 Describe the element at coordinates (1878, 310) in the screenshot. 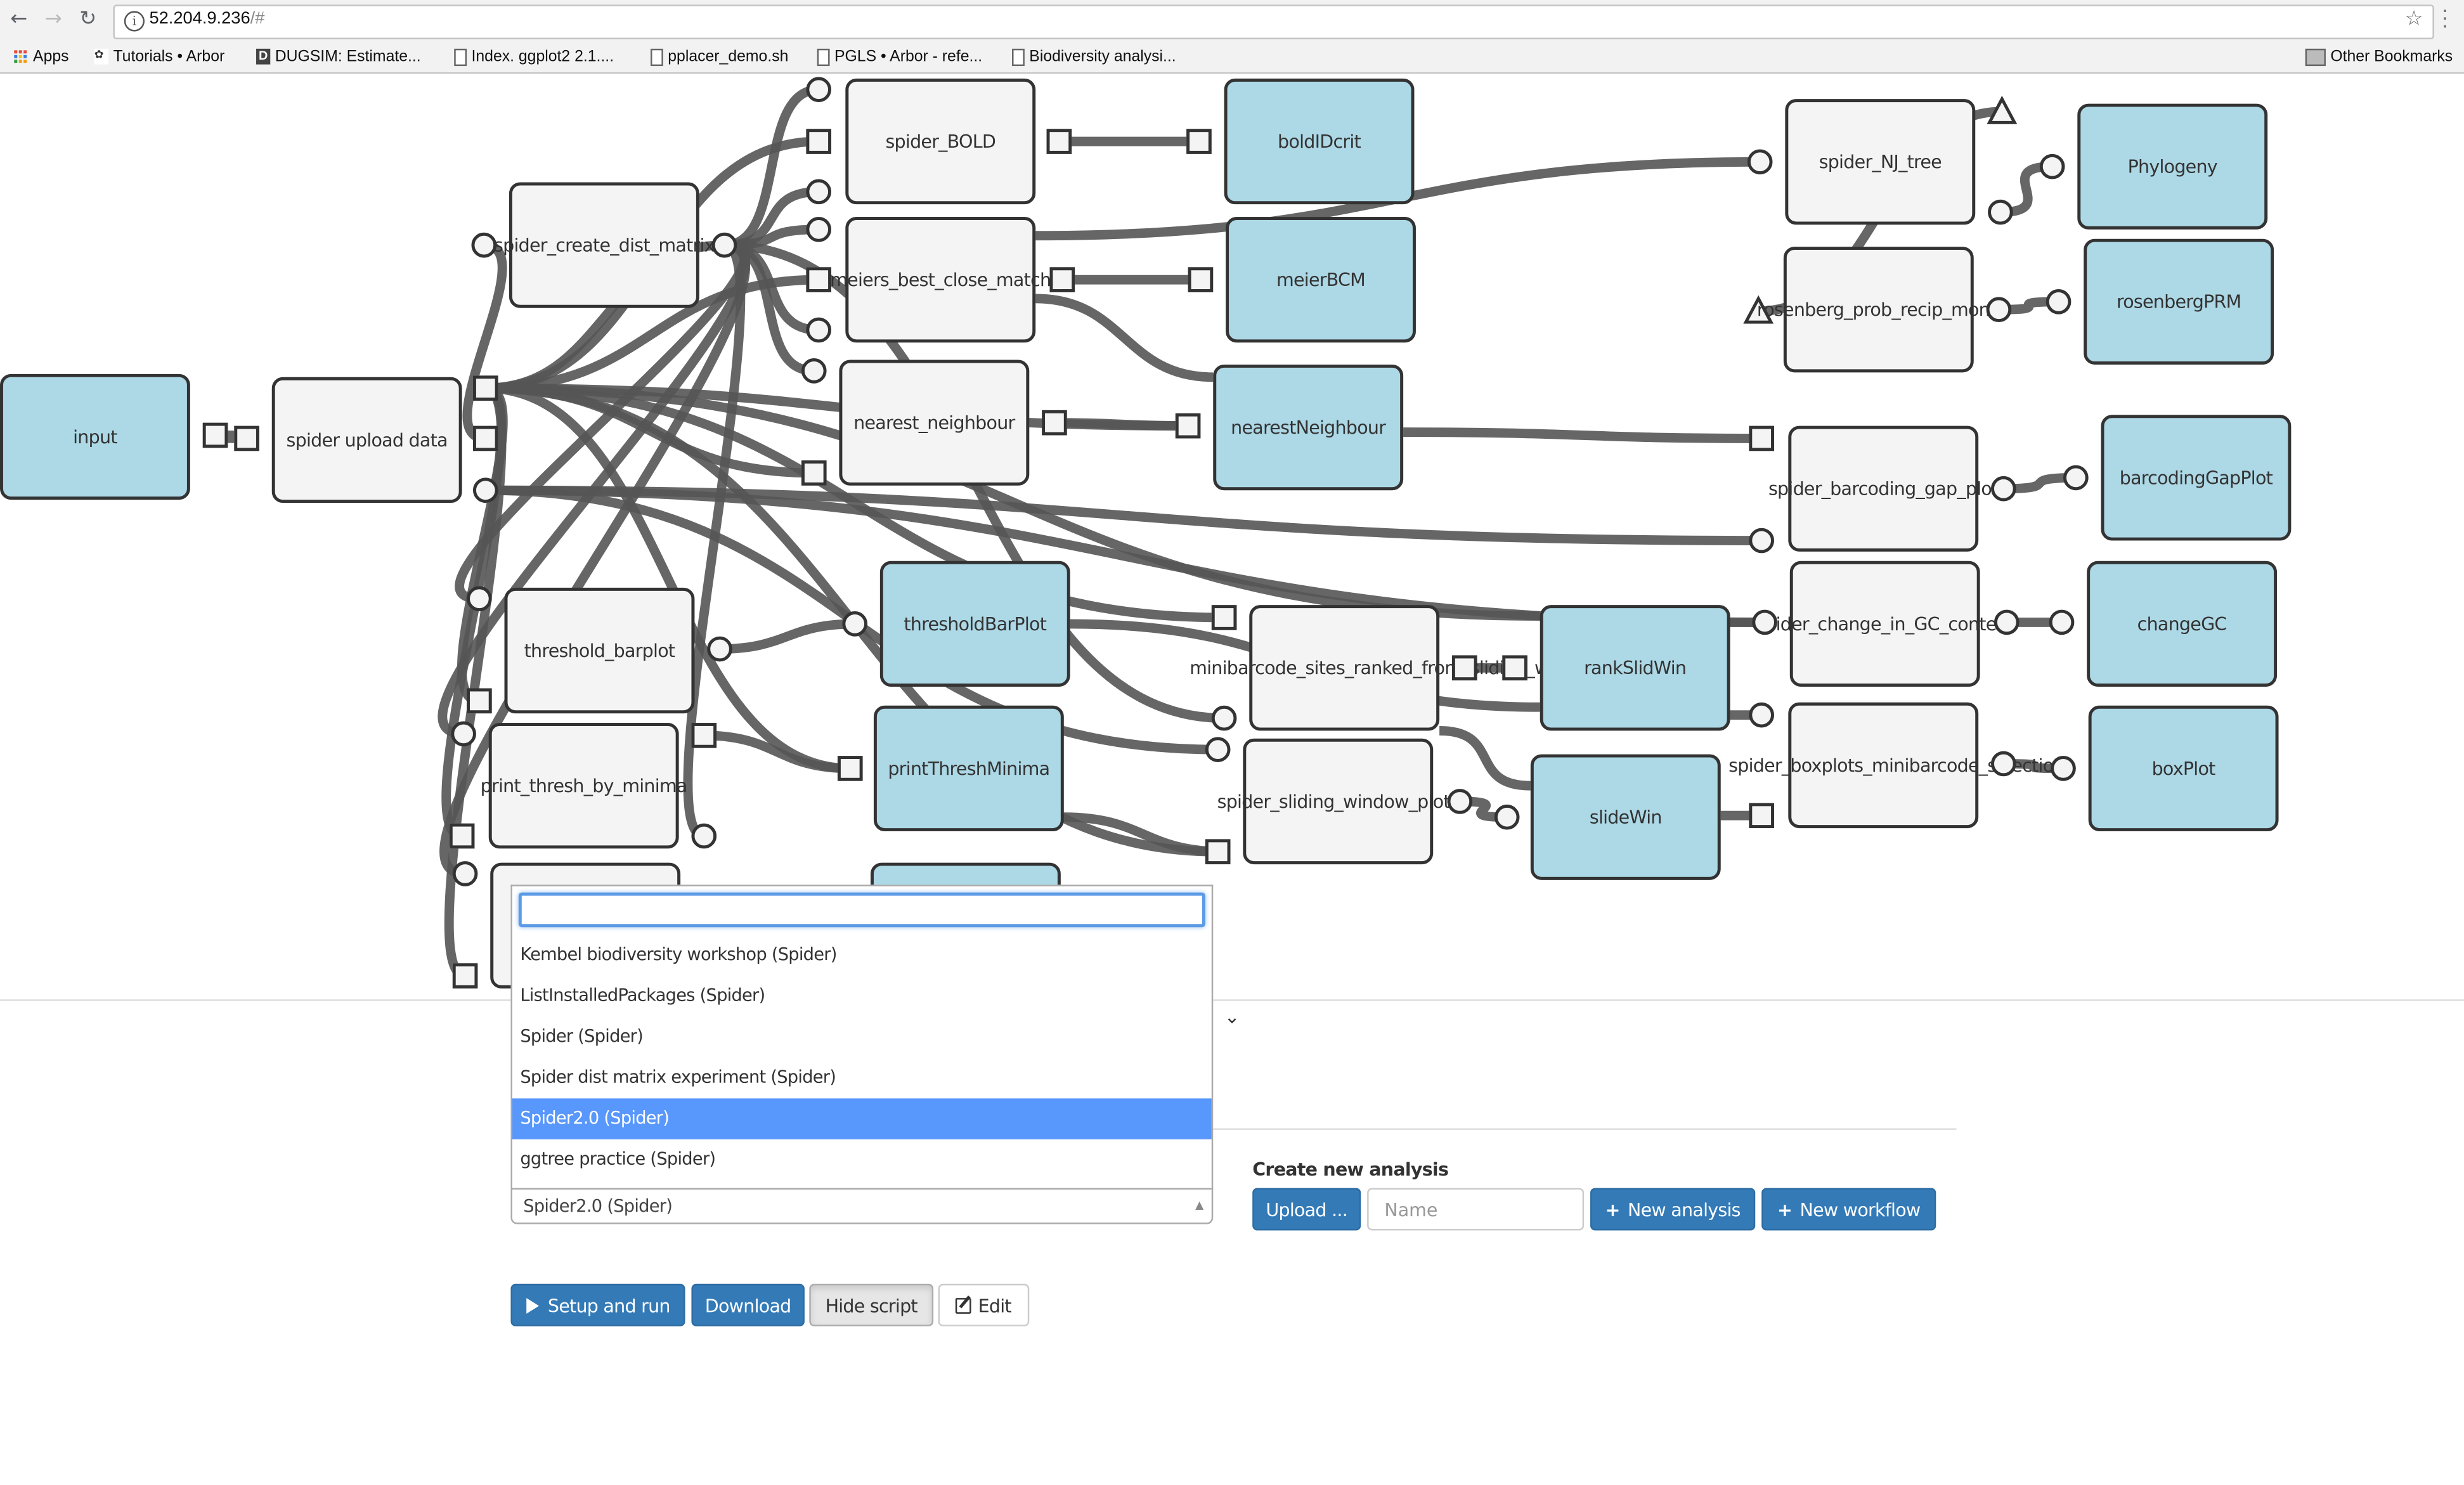

I see `task-node-rosenberg: rosenberg_prob_recip_mono` at that location.